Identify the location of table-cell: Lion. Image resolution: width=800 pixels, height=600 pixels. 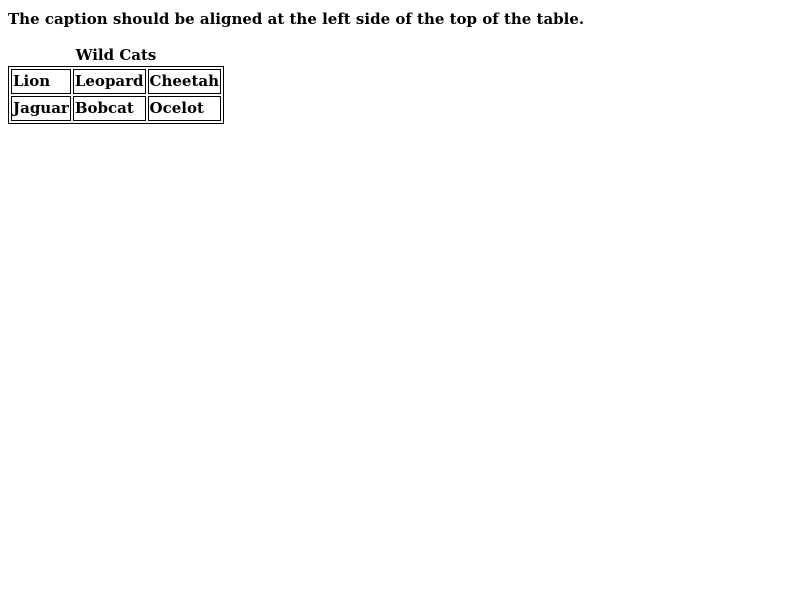
(41, 81).